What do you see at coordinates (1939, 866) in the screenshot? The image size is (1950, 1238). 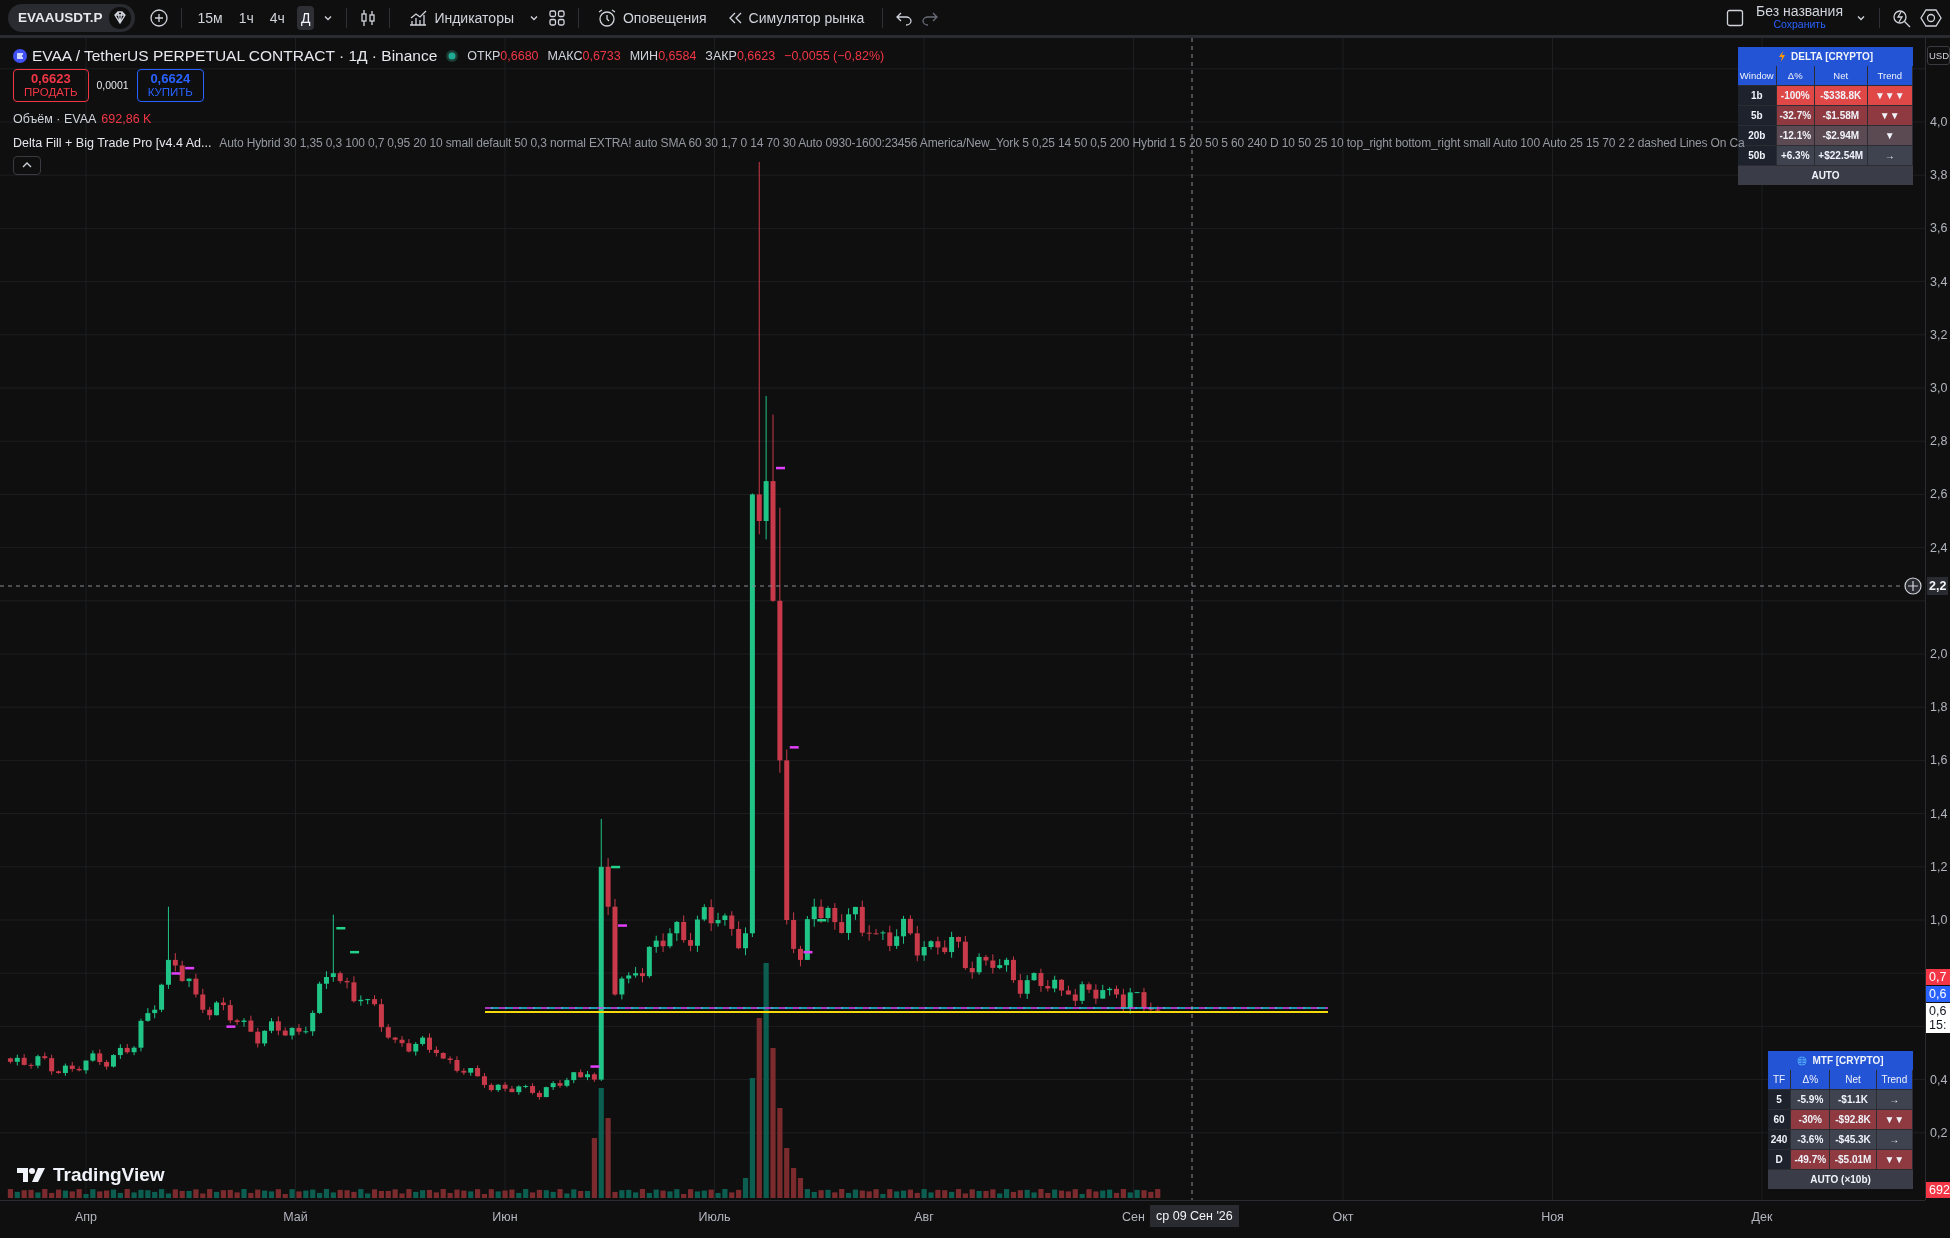 I see `price-tick: 1,2` at bounding box center [1939, 866].